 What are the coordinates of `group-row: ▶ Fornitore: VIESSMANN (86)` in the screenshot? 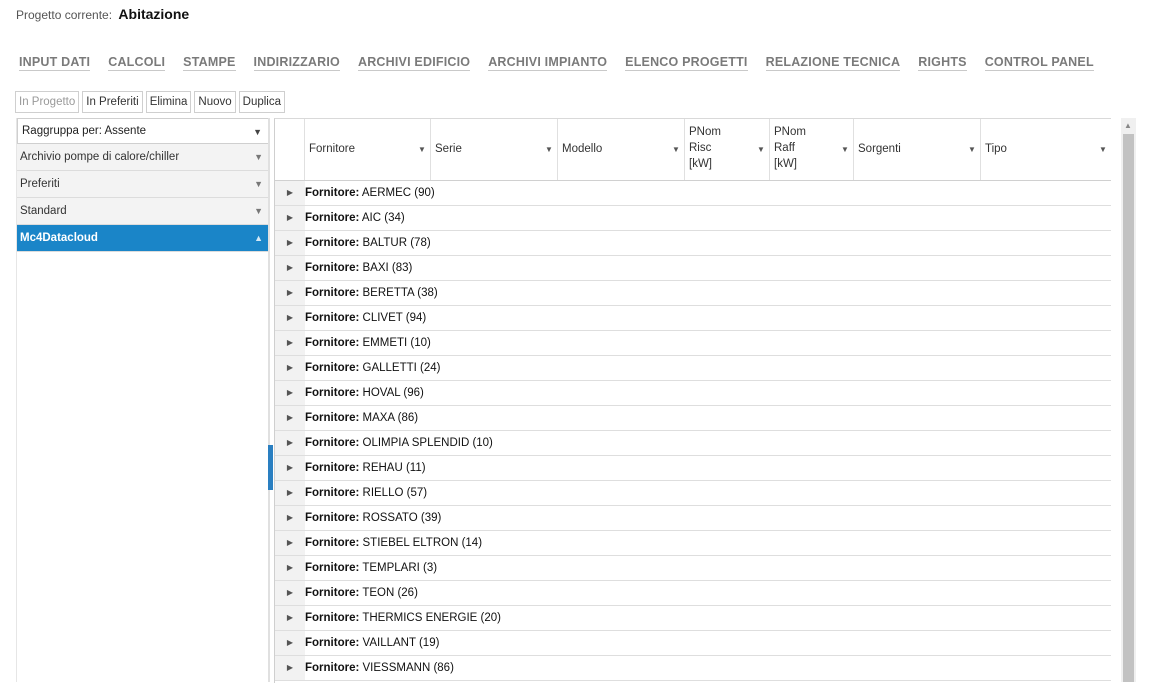 It's located at (693, 668).